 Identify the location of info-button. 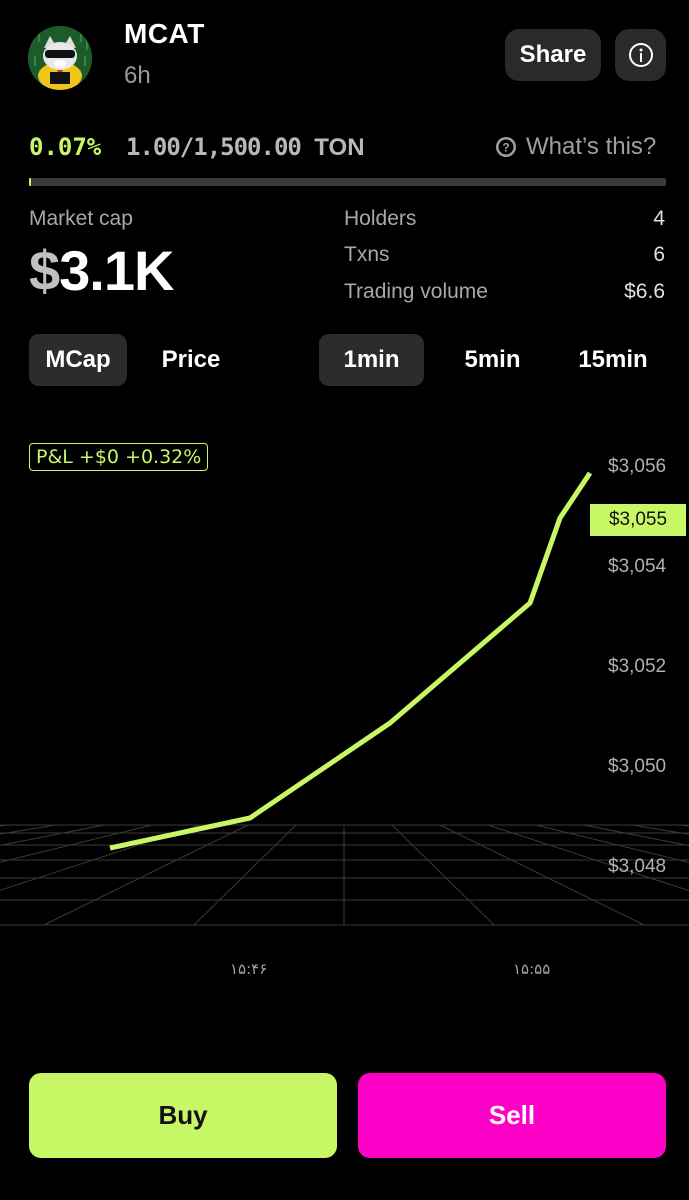
(640, 55).